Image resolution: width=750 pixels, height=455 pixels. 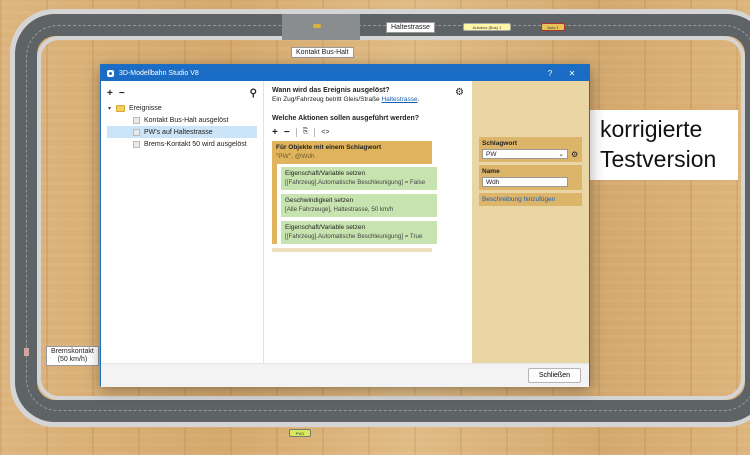 I want to click on contact-label-brems: Bremskontakt (50 km/h), so click(x=72, y=356).